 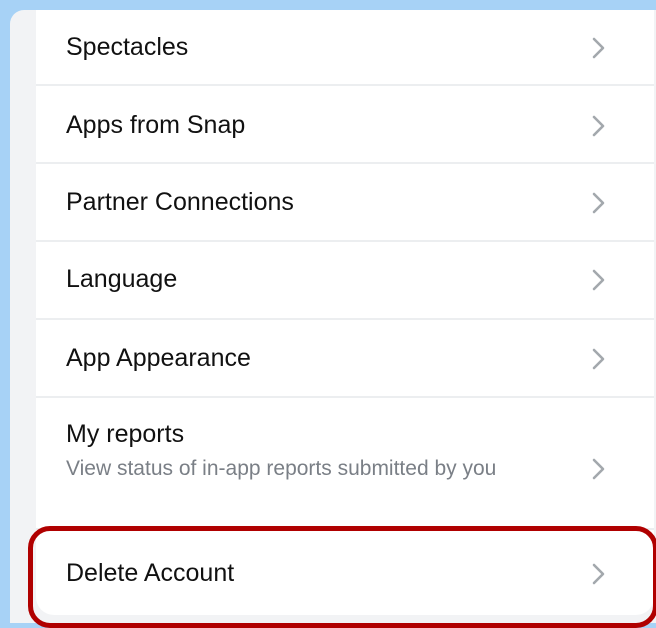 I want to click on settings-item-spectacles: Spectacles, so click(x=345, y=47).